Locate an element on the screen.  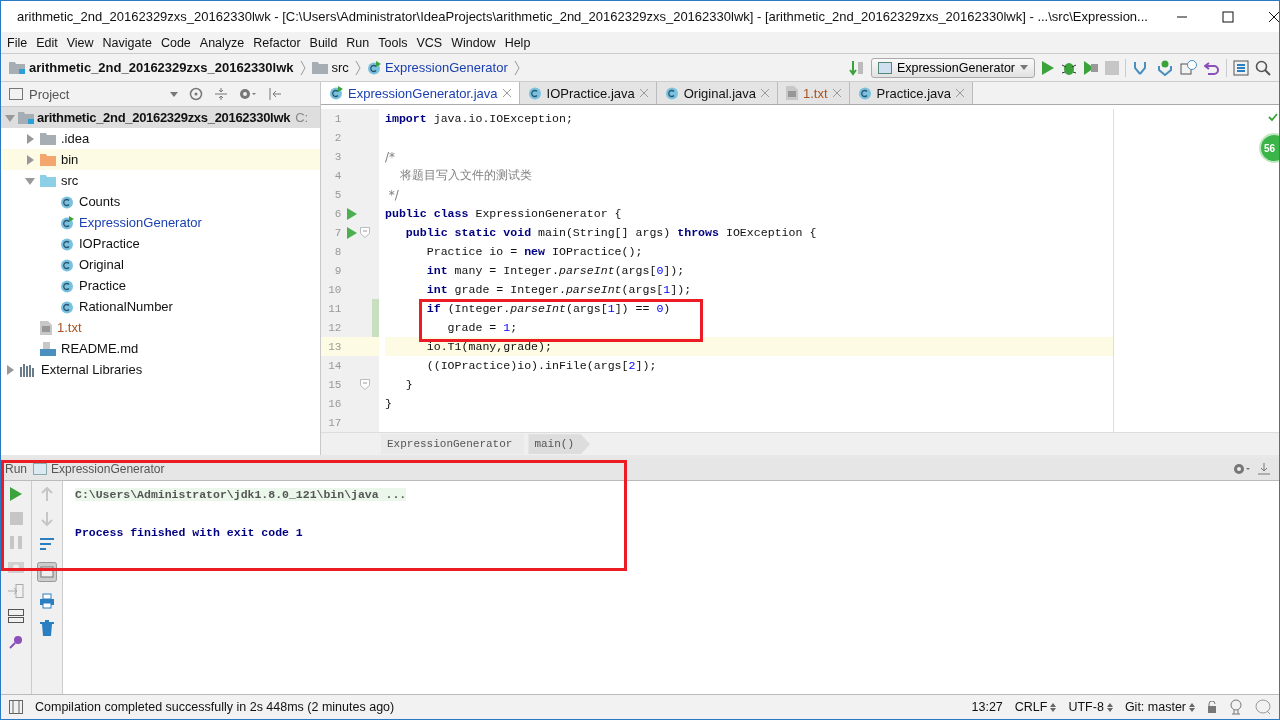
menu-item: Navigate is located at coordinates (127, 42).